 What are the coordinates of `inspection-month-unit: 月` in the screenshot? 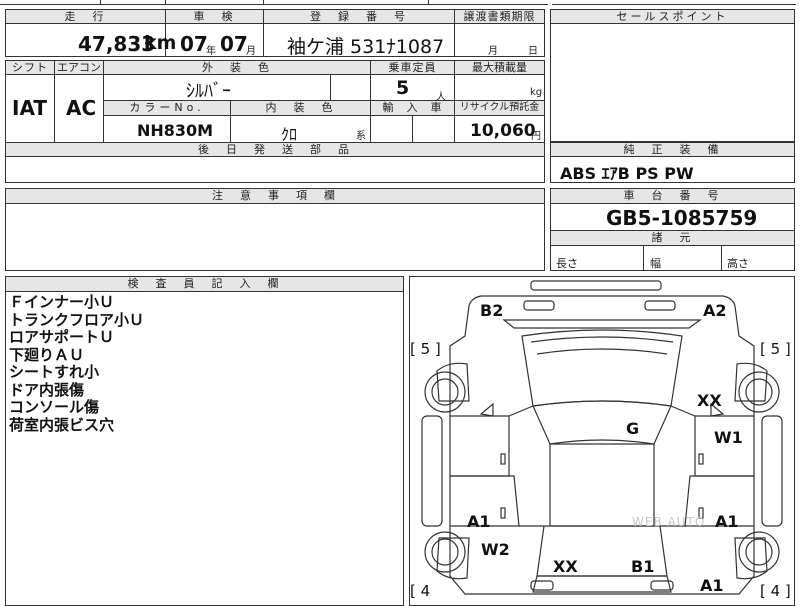 It's located at (251, 51).